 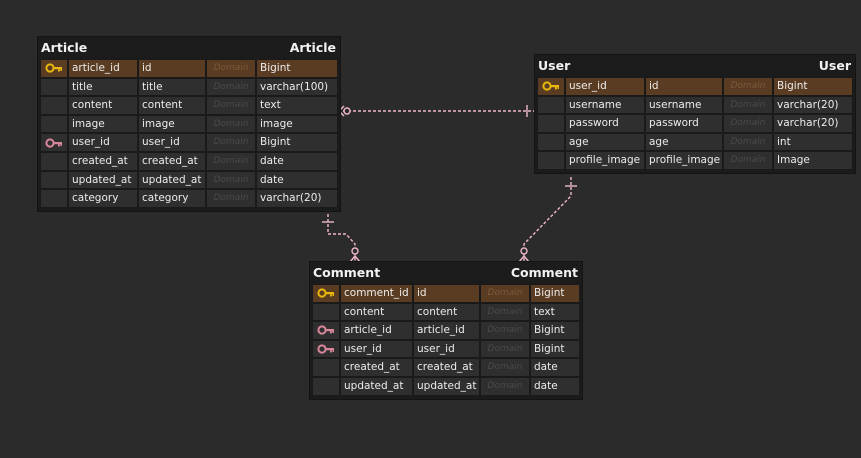 I want to click on attribute-row: profile_image profile_image Domain Image, so click(x=695, y=160).